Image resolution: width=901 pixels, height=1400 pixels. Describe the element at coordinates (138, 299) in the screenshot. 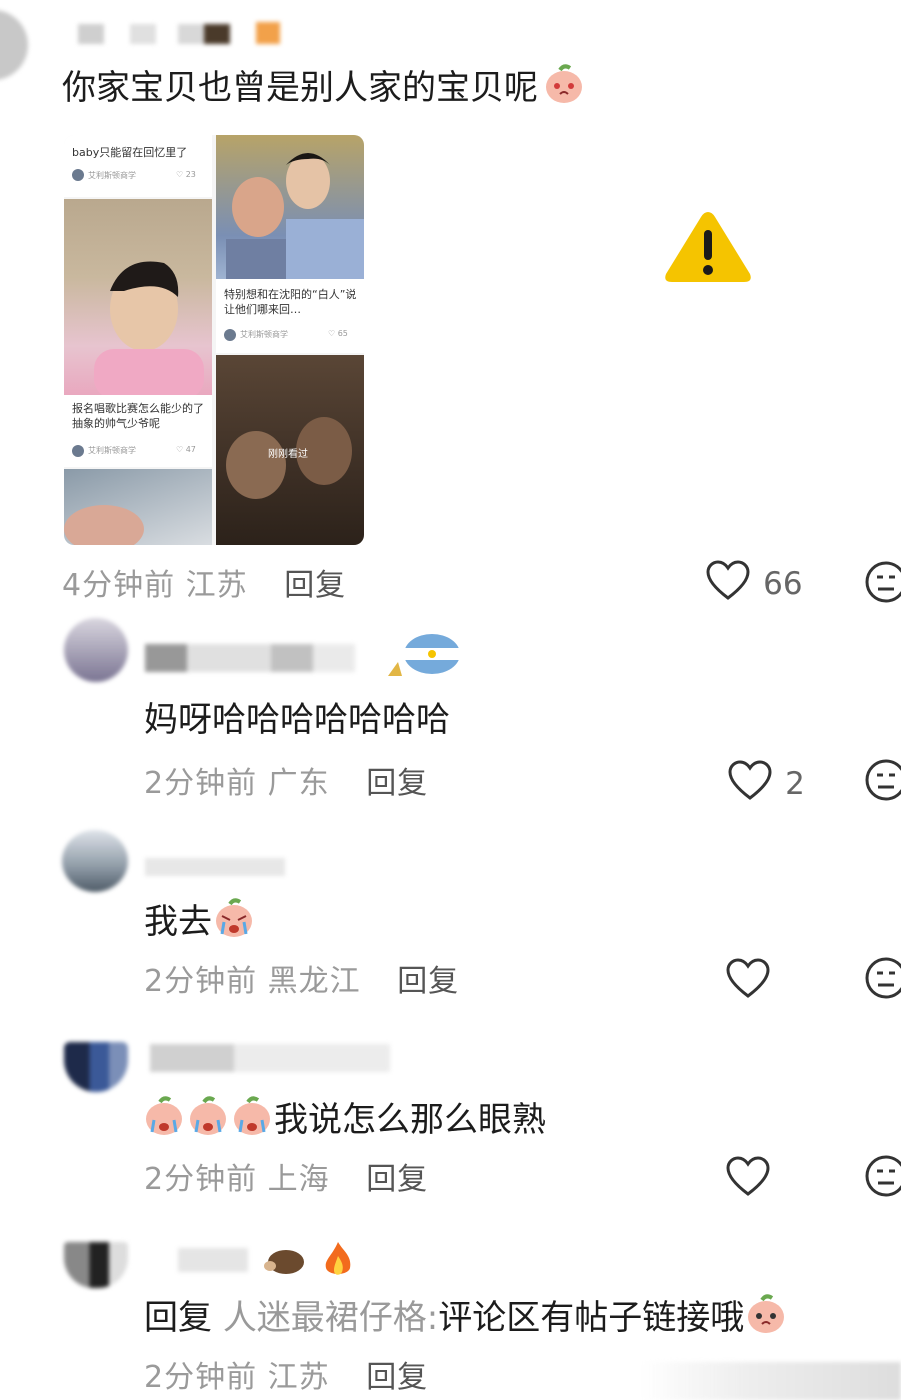

I see `grid-cell-3-photo` at that location.